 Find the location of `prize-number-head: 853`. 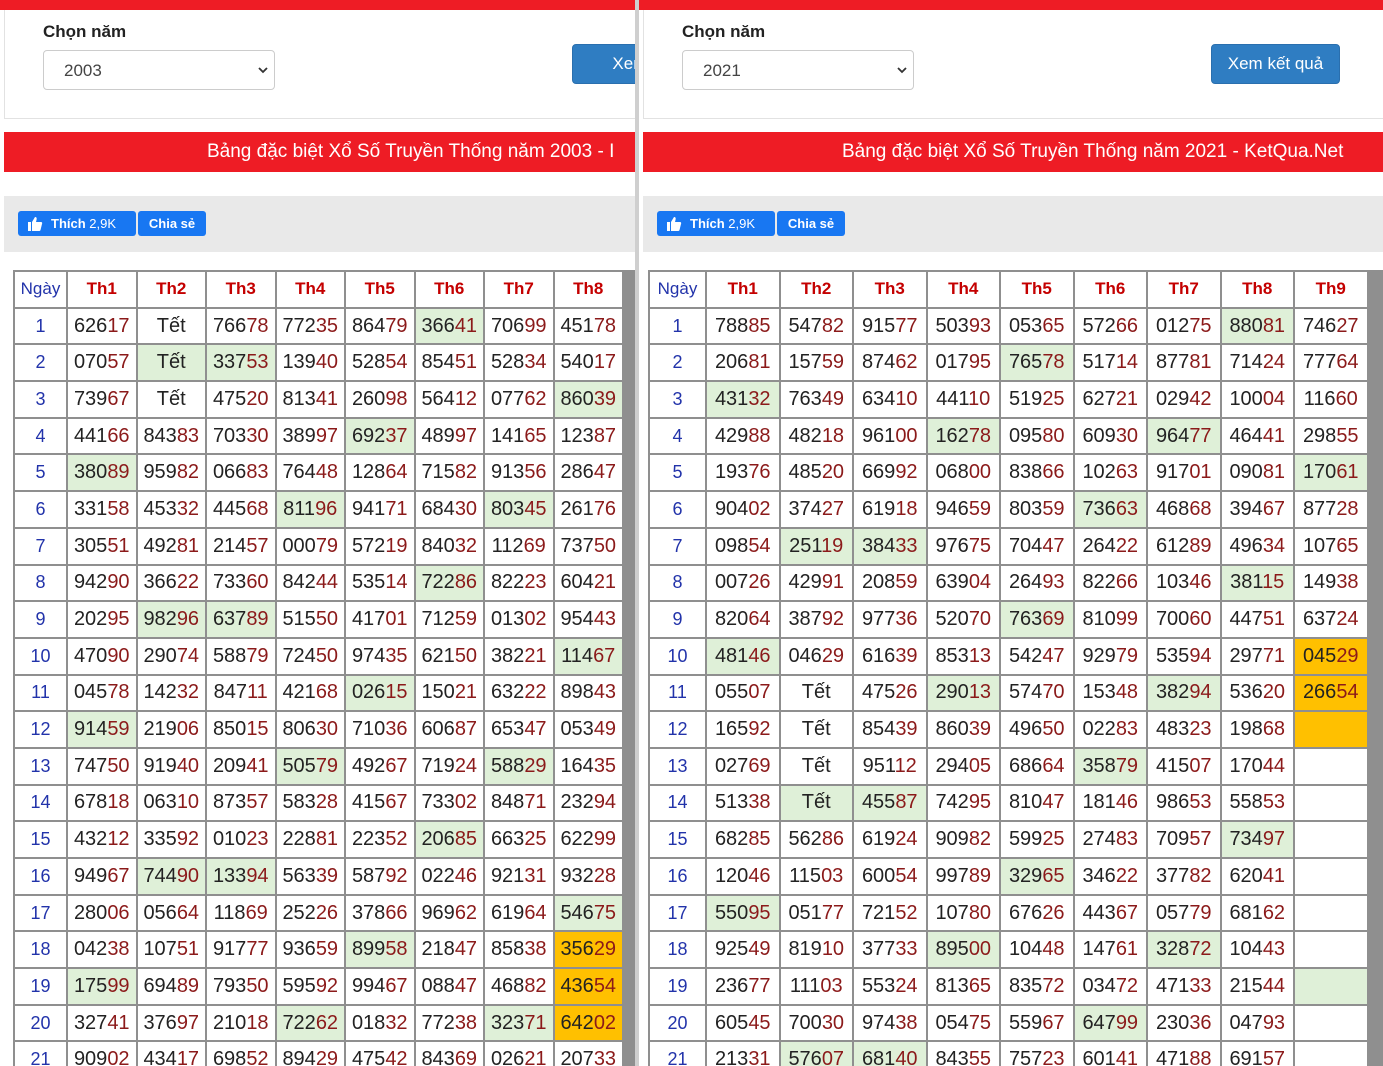

prize-number-head: 853 is located at coordinates (952, 655).